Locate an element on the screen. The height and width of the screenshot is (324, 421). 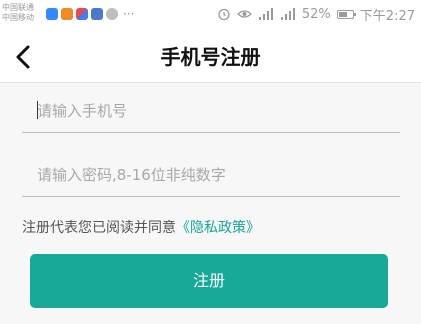
password-input is located at coordinates (214, 174).